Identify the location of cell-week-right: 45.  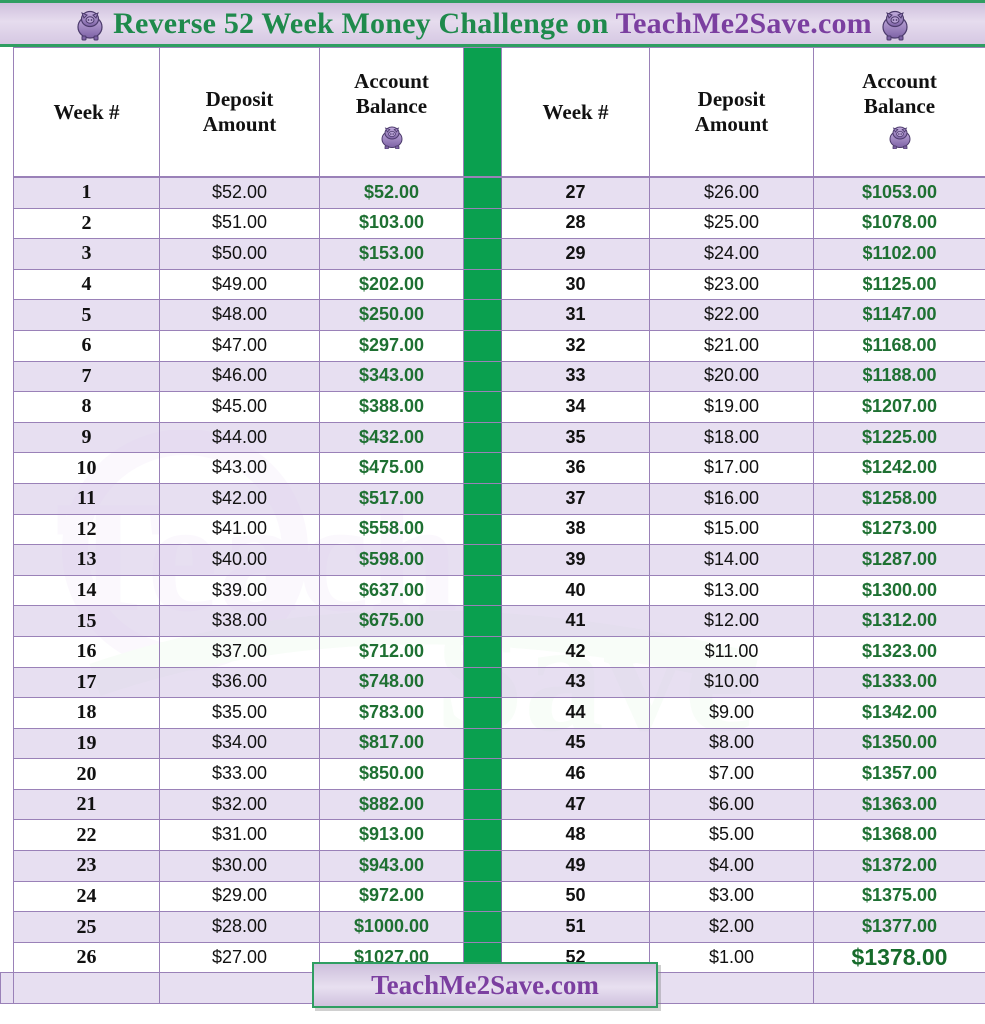
(575, 743).